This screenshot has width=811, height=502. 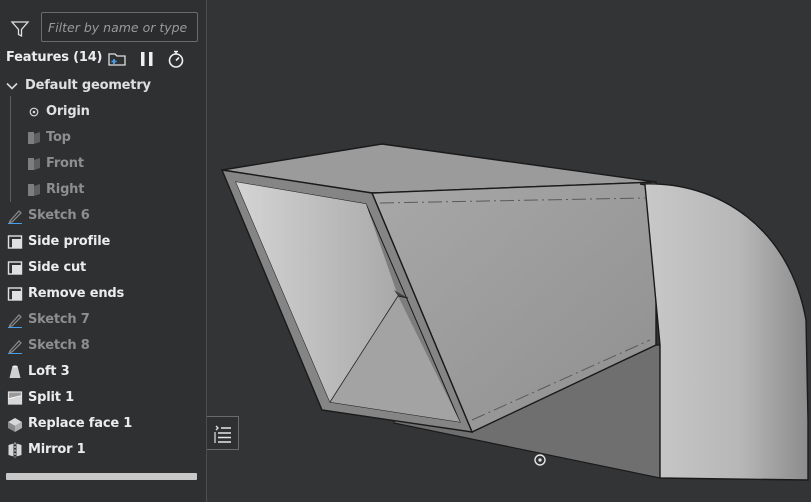 I want to click on filter-input, so click(x=119, y=27).